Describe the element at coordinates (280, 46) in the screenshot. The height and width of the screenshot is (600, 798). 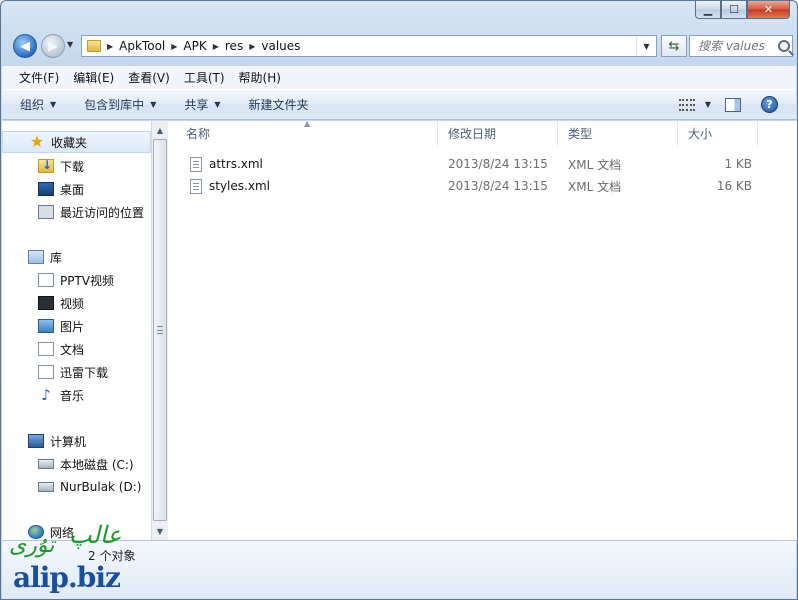
I see `breadcrumb-item-values: values` at that location.